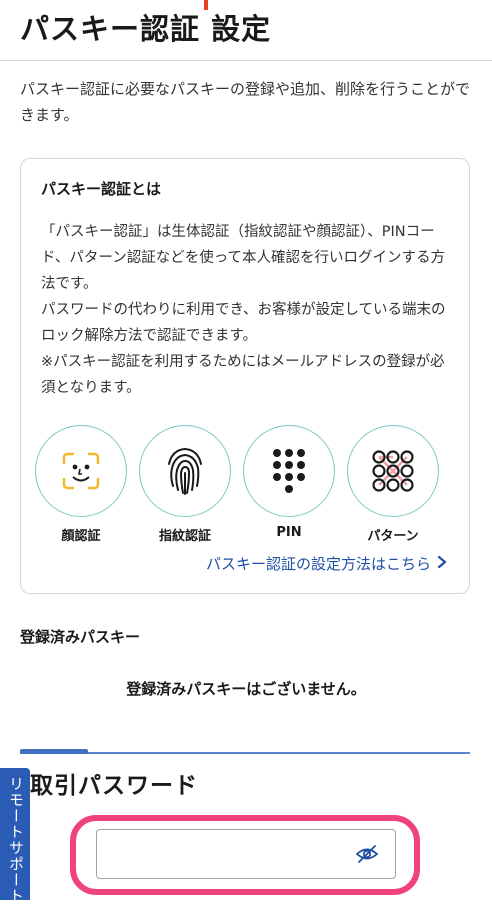 Image resolution: width=492 pixels, height=904 pixels. What do you see at coordinates (16, 840) in the screenshot?
I see `remote-support-label: リモートサポート` at bounding box center [16, 840].